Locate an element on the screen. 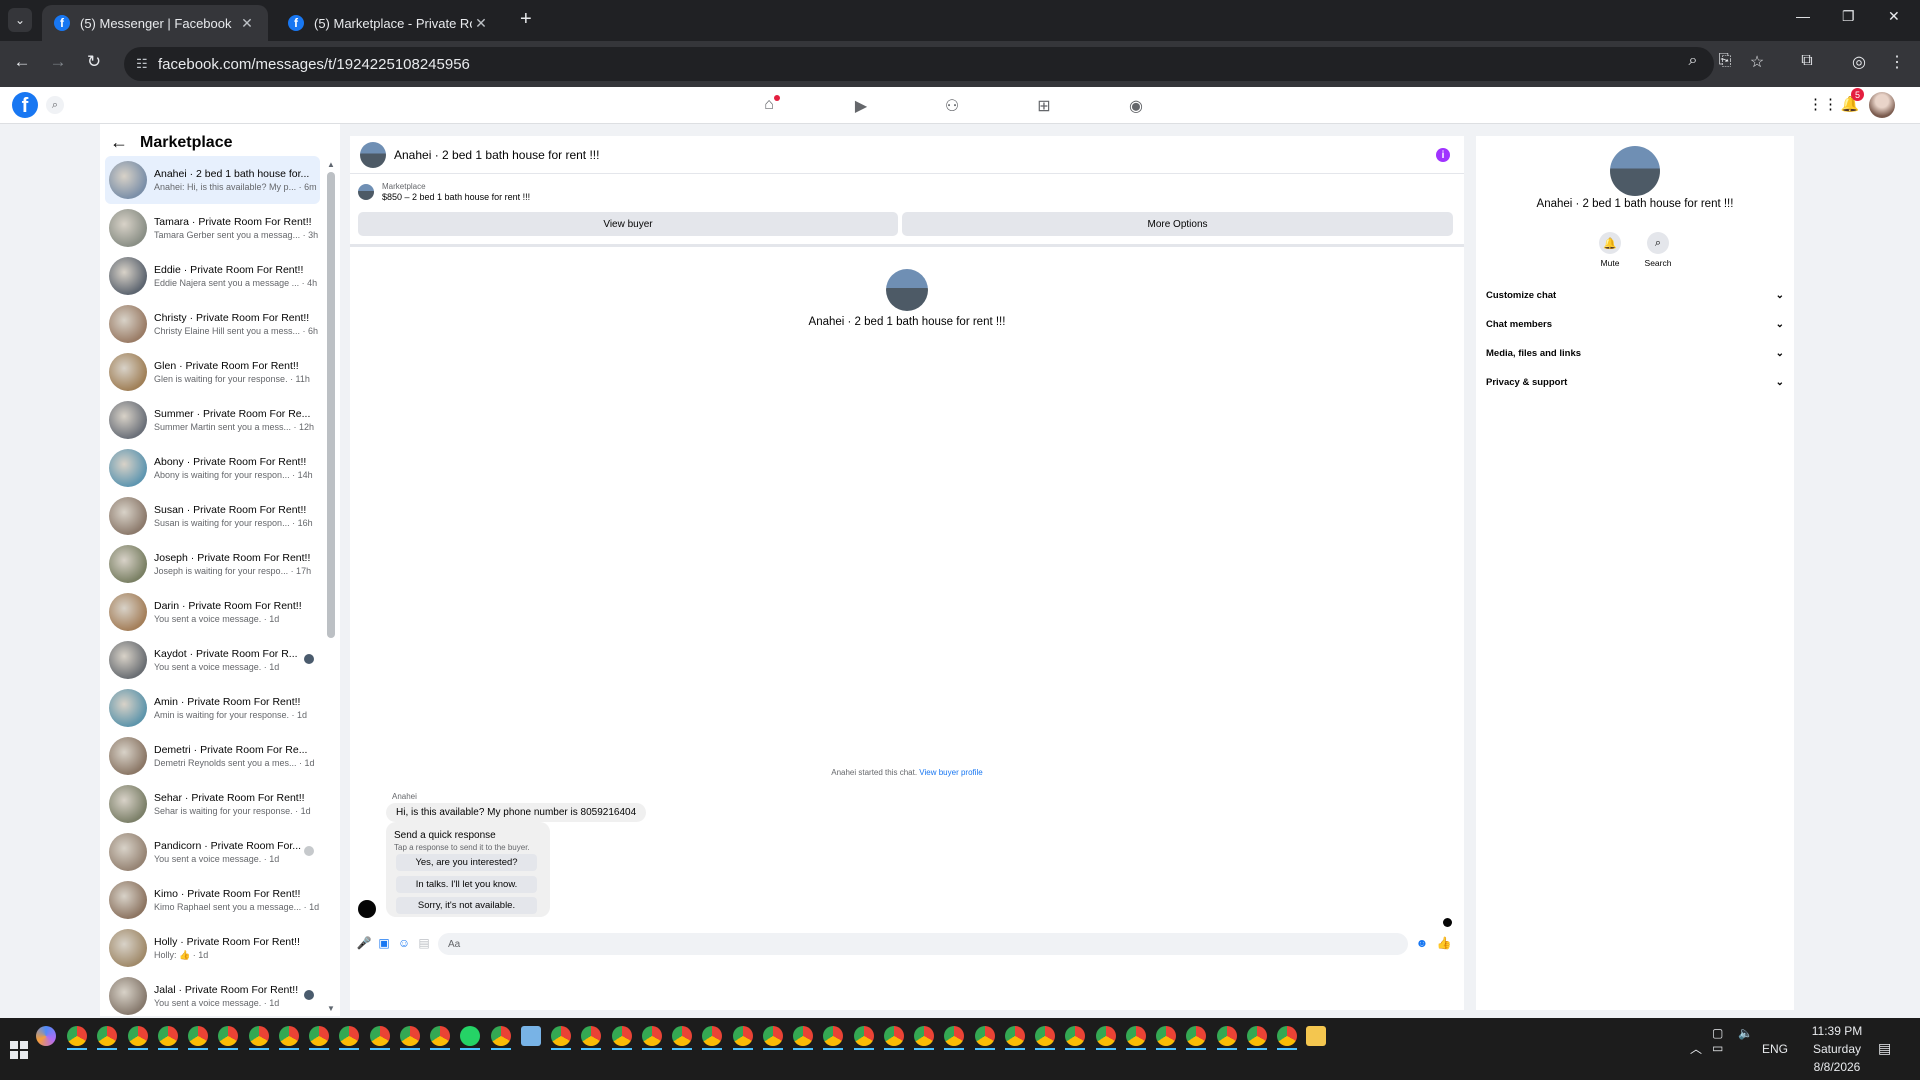 The width and height of the screenshot is (1920, 1080). search-icon: ⌕ is located at coordinates (55, 105).